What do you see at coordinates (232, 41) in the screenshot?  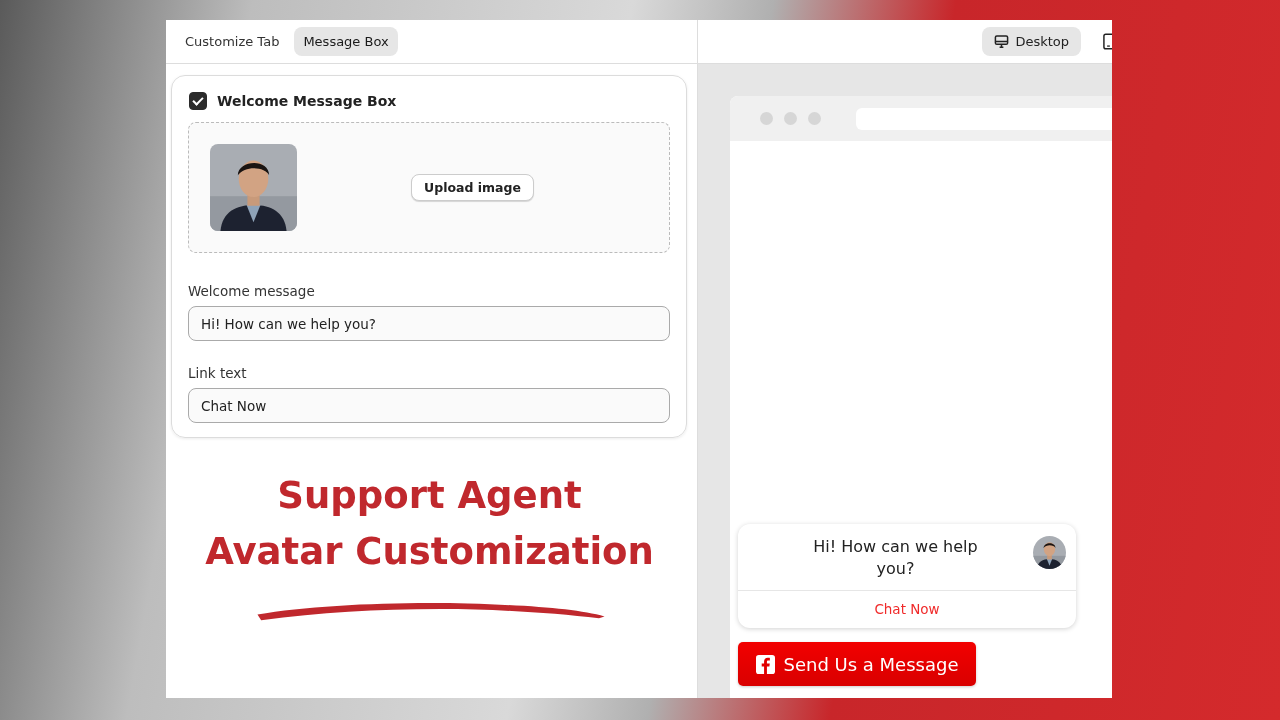 I see `tab: Customize Tab` at bounding box center [232, 41].